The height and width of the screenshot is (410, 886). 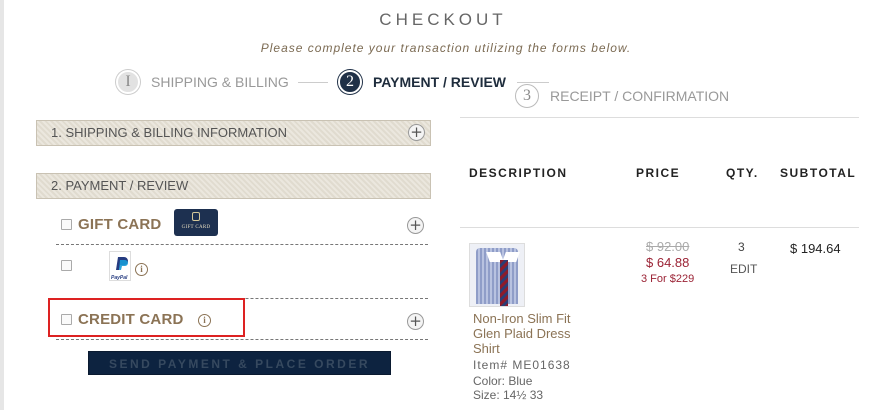 What do you see at coordinates (120, 224) in the screenshot?
I see `gift-card-label: GIFT CARD` at bounding box center [120, 224].